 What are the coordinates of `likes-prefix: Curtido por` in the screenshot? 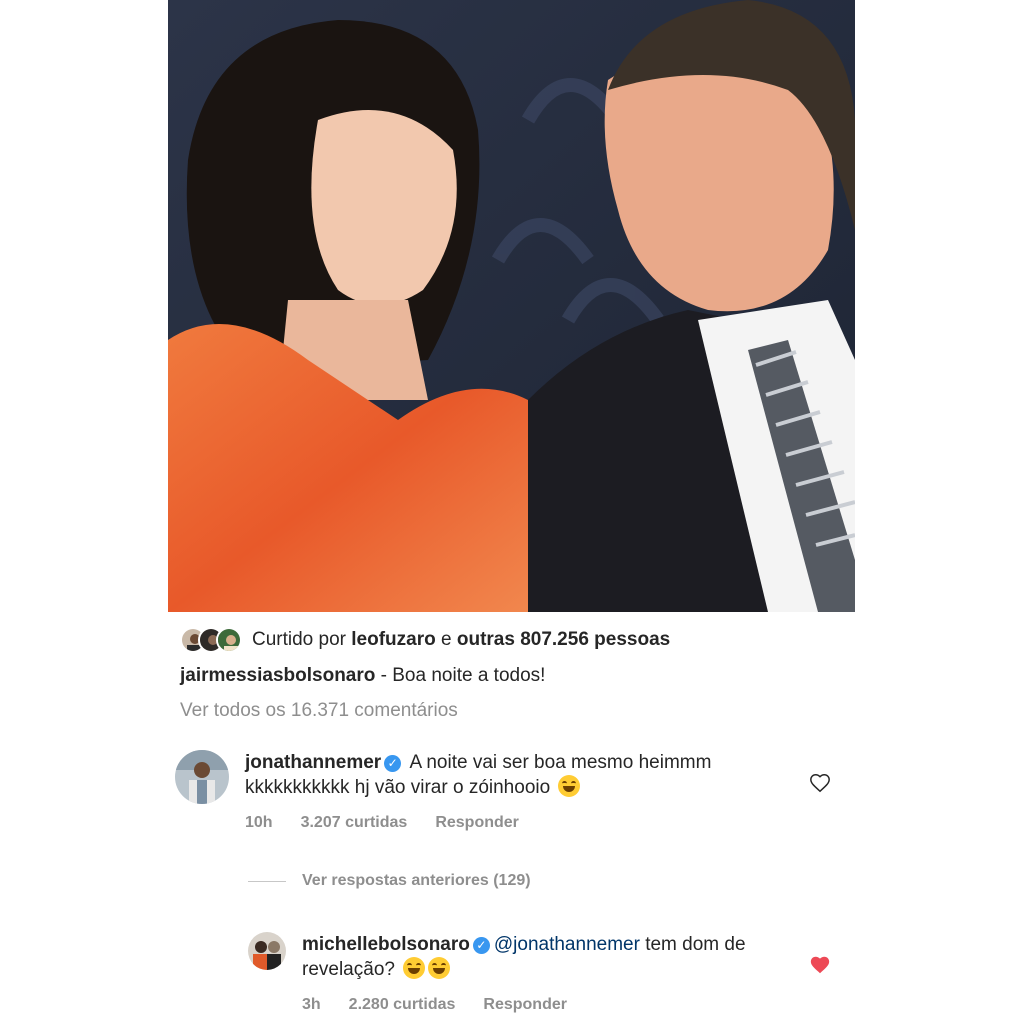 It's located at (302, 639).